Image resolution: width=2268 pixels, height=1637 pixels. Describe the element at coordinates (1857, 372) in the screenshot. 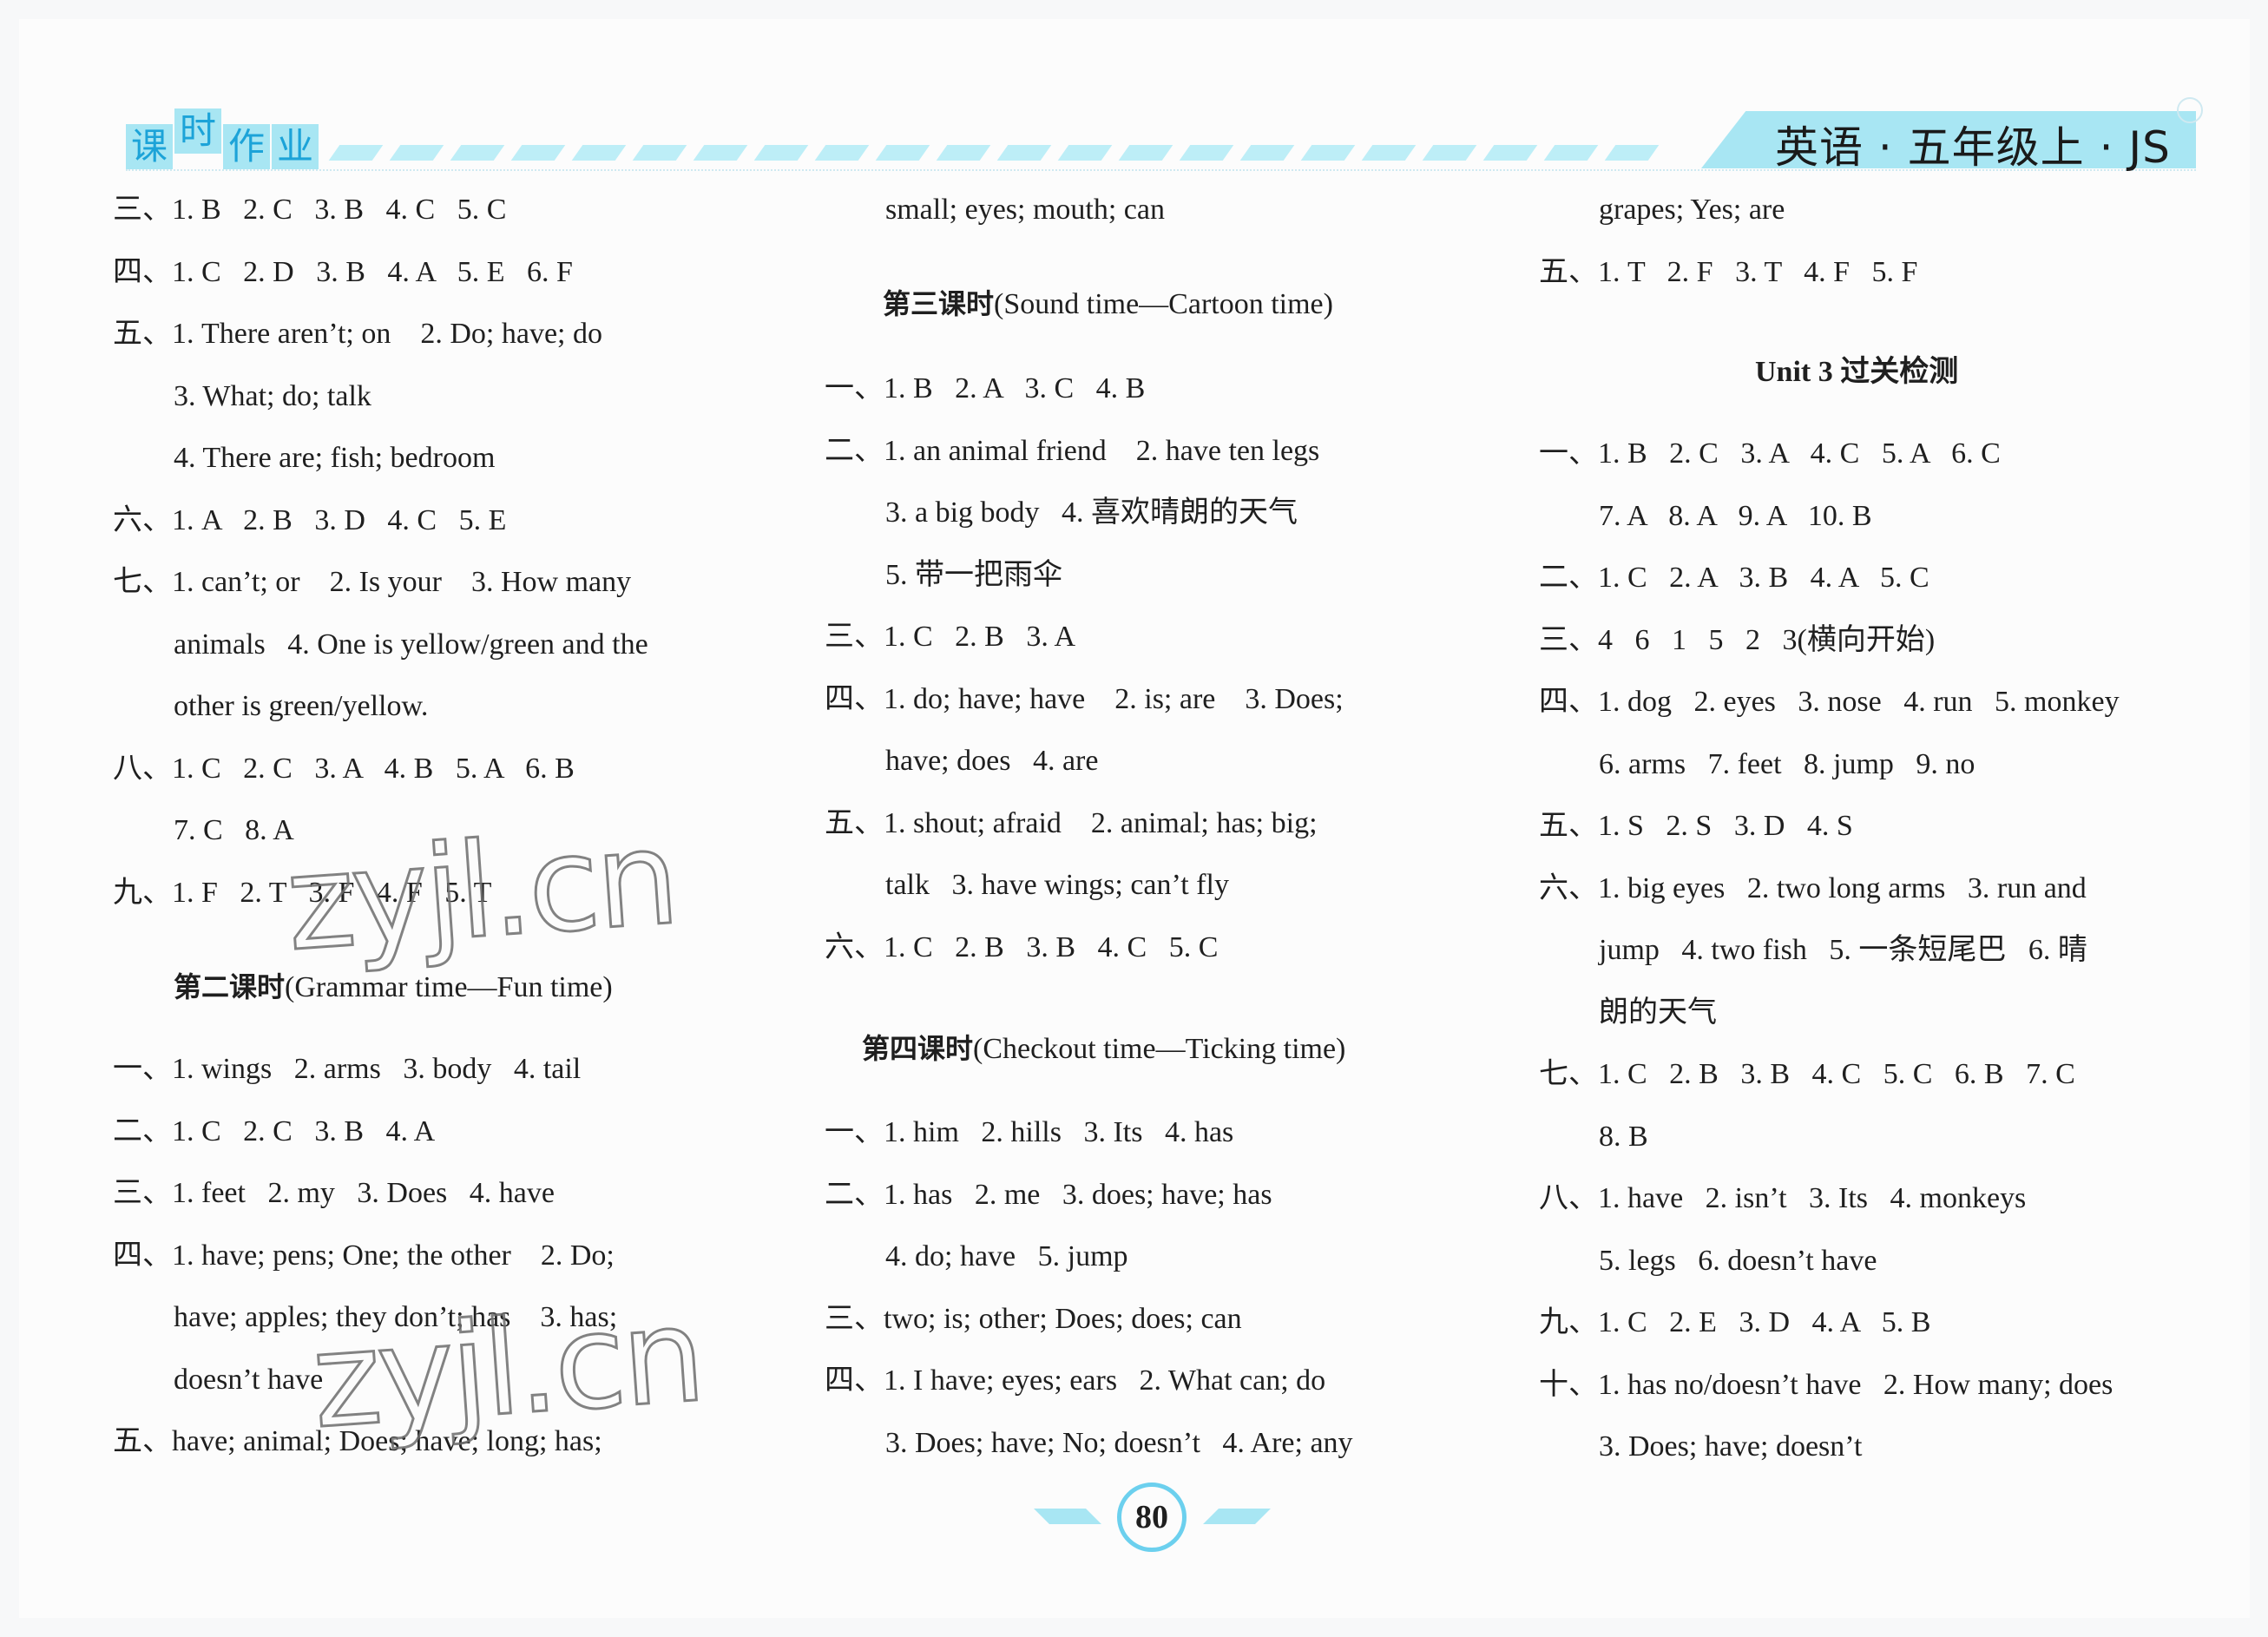

I see `lesson-heading-bold: Unit 3 过关检测` at that location.